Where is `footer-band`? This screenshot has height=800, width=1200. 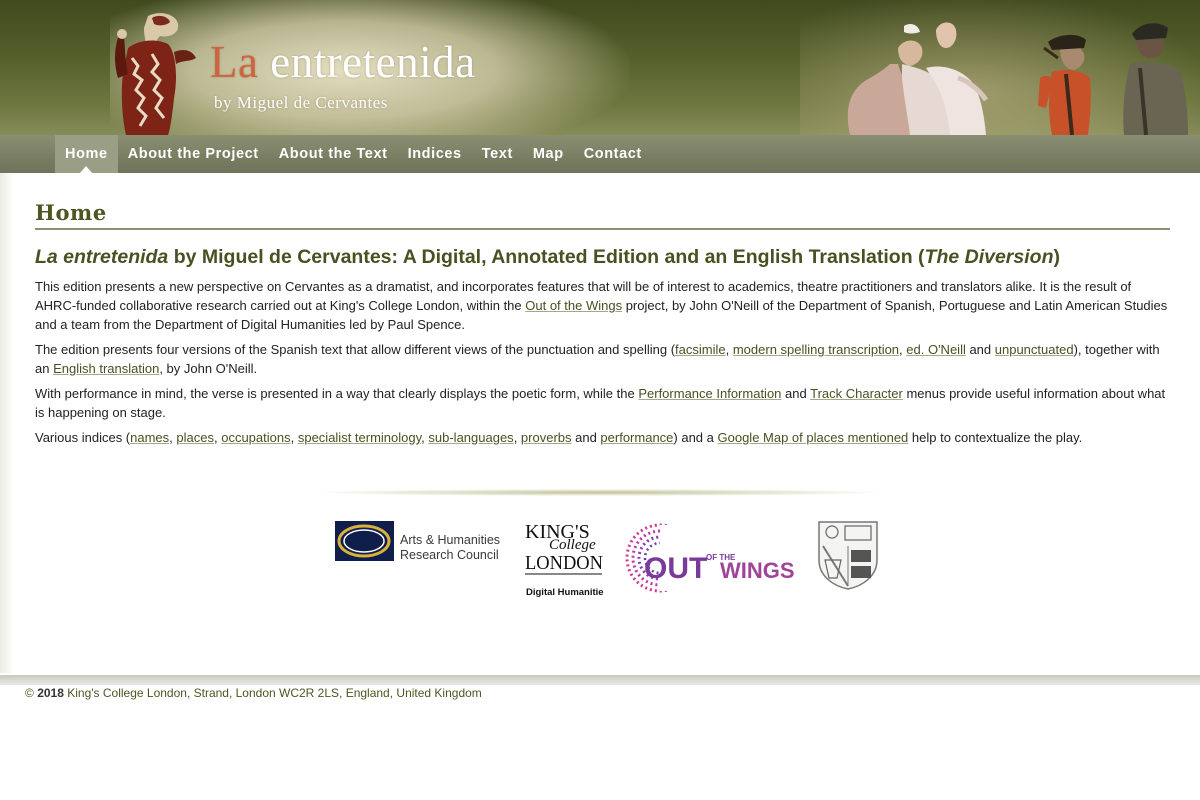 footer-band is located at coordinates (600, 680).